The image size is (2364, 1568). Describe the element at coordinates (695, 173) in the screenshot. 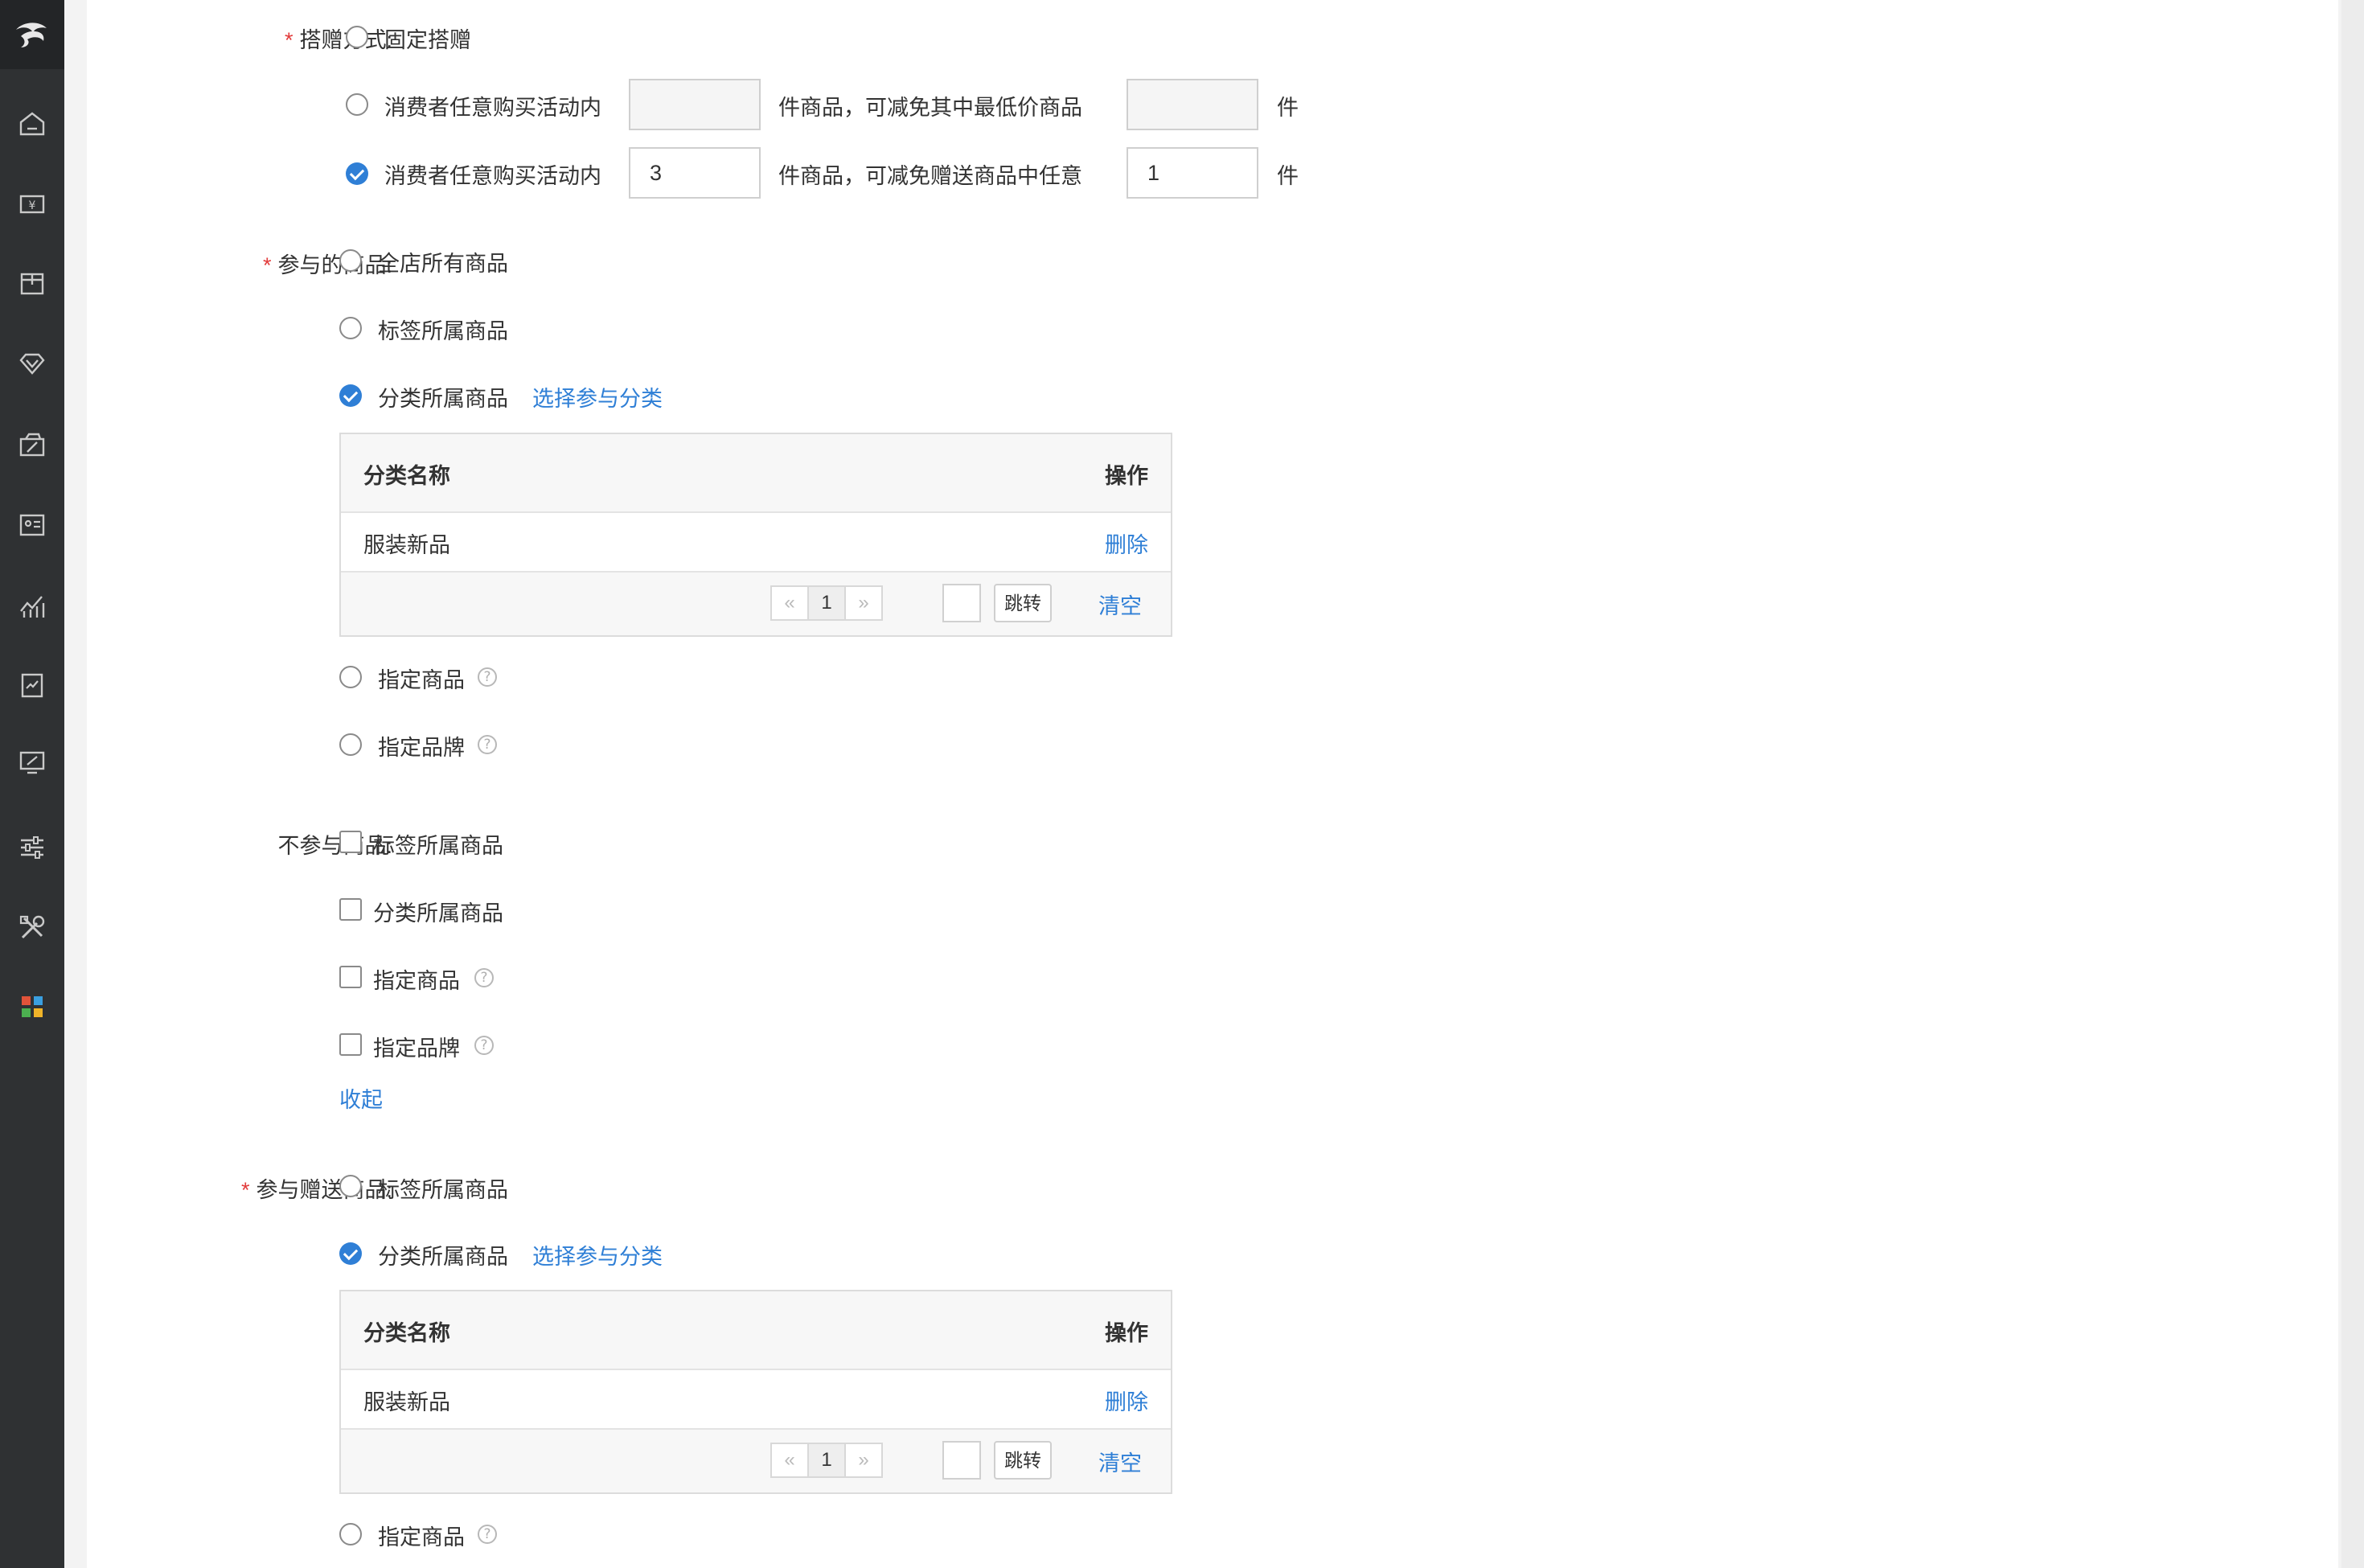

I see `gift-method-any-qty-input: 3` at that location.